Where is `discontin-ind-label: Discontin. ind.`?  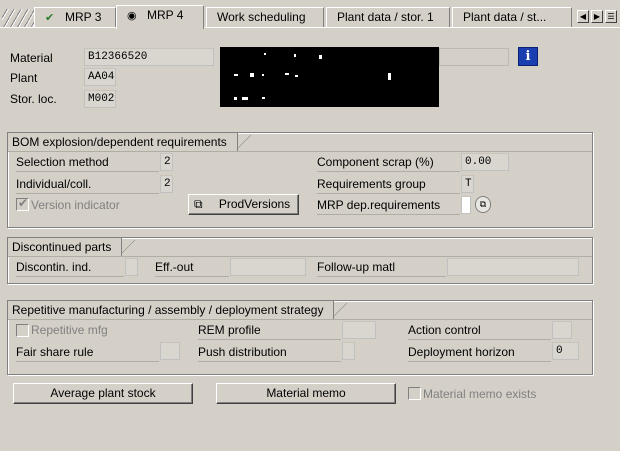 discontin-ind-label: Discontin. ind. is located at coordinates (54, 267).